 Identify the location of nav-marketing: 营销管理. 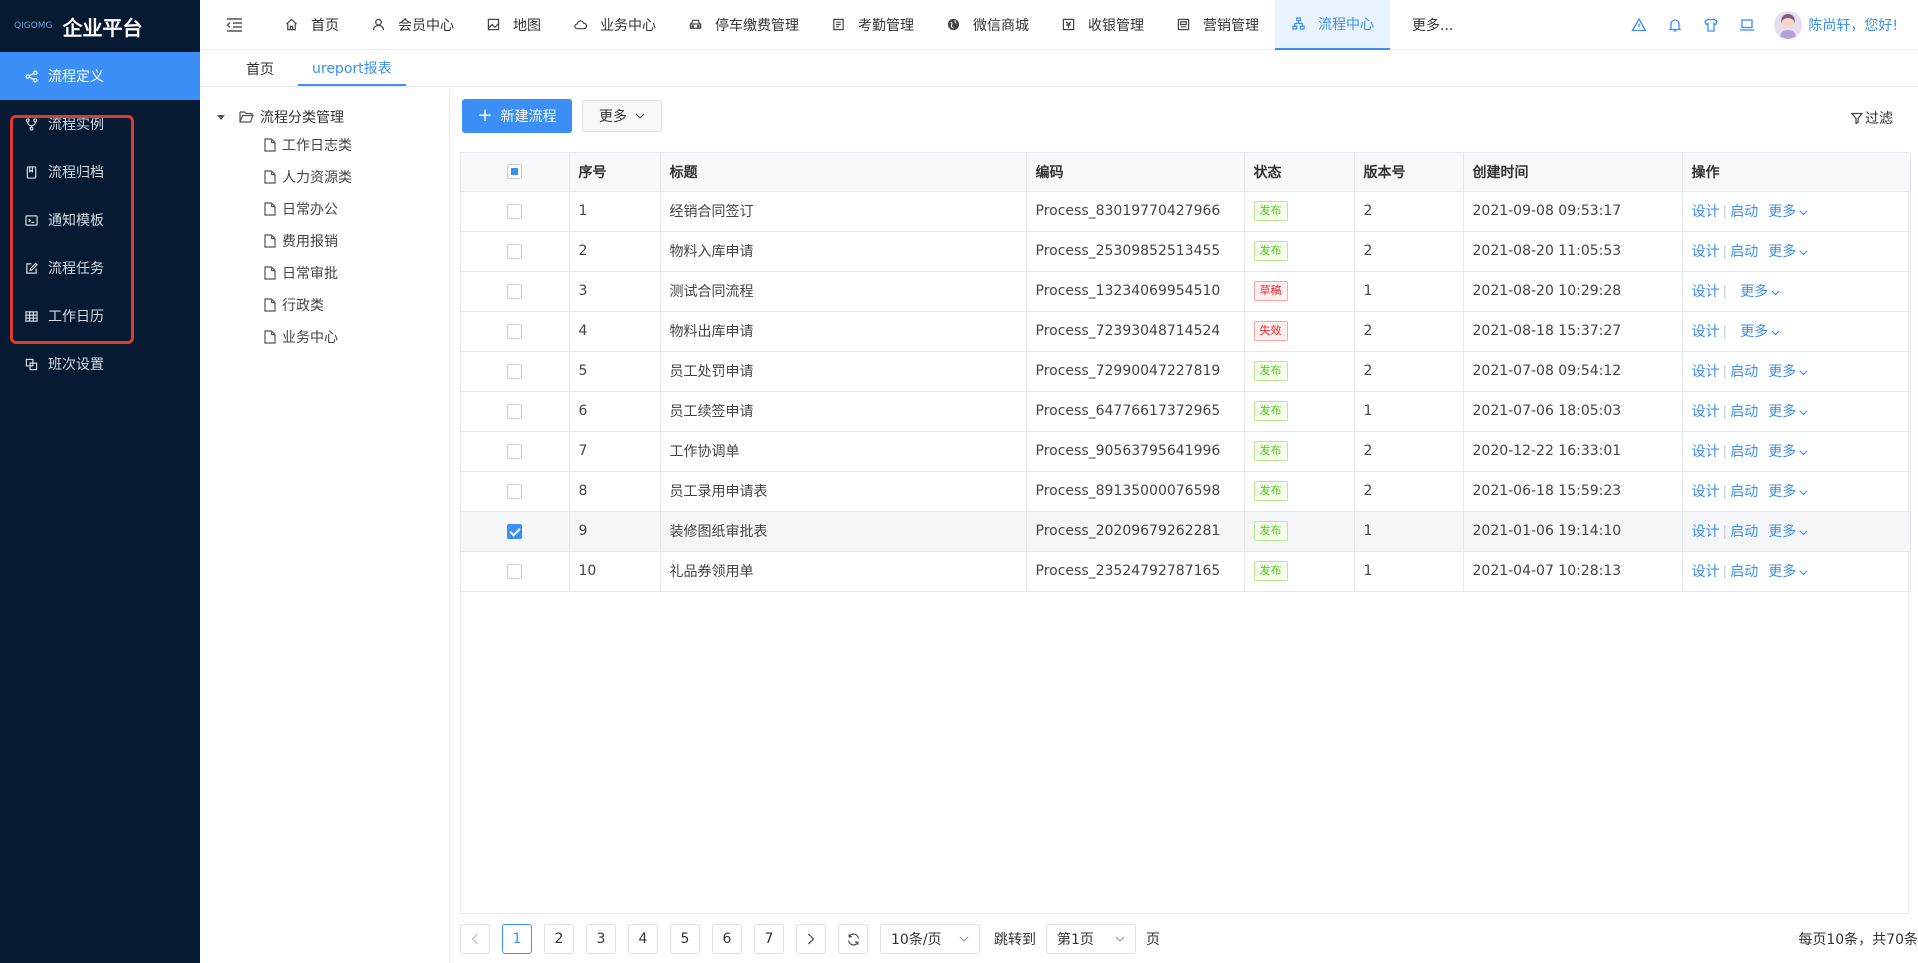
(1217, 25).